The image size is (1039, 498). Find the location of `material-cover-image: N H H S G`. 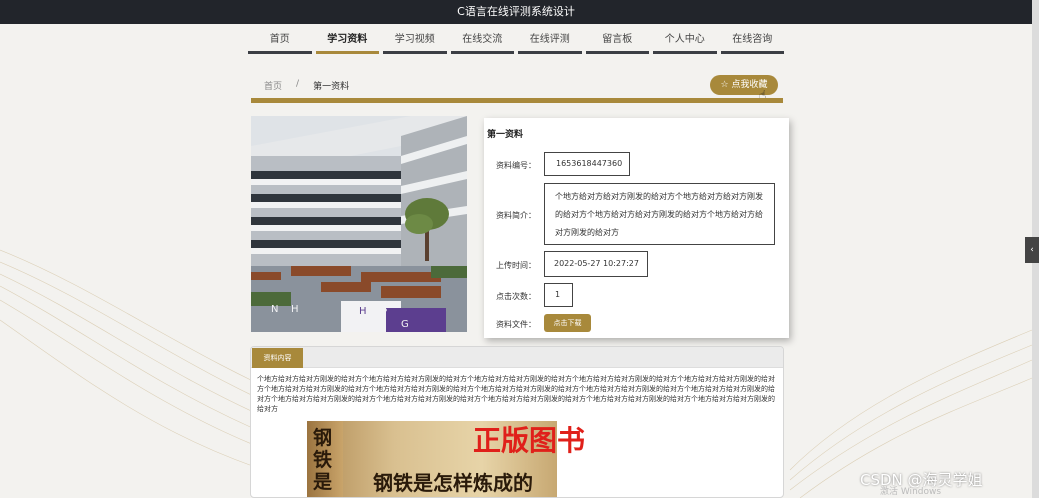

material-cover-image: N H H S G is located at coordinates (359, 224).